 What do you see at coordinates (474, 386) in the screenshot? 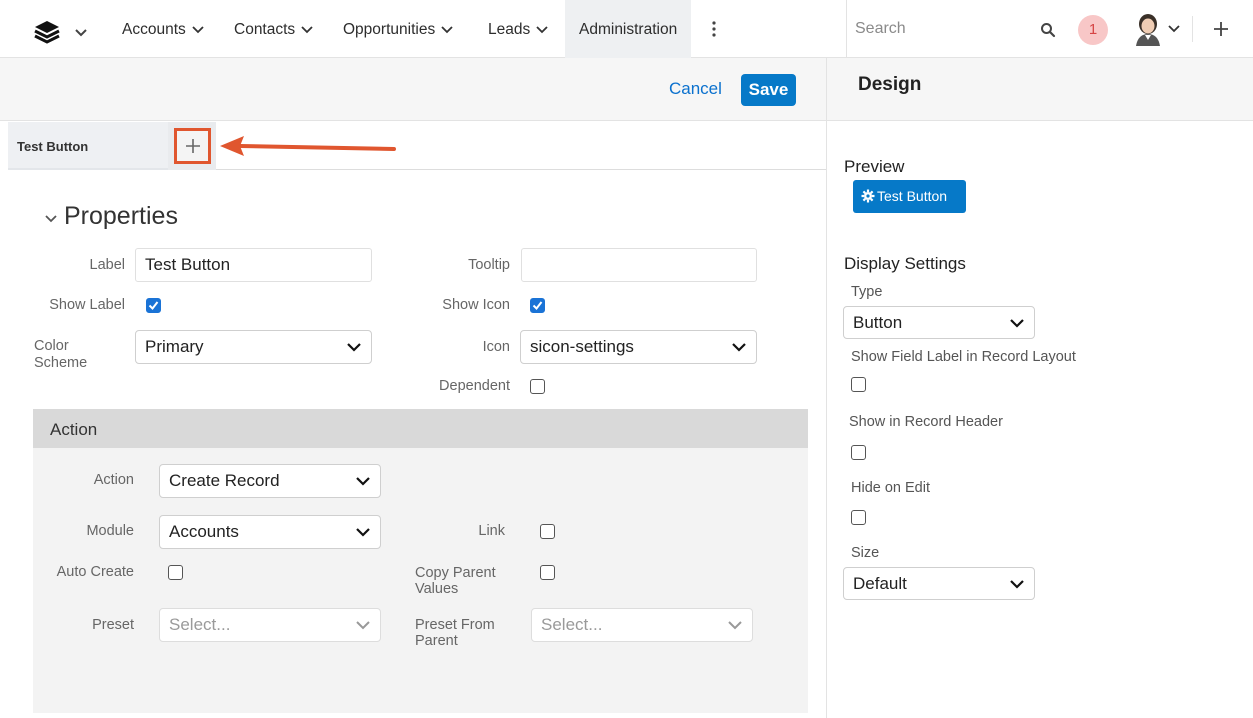
I see `dependent-field-label: Dependent` at bounding box center [474, 386].